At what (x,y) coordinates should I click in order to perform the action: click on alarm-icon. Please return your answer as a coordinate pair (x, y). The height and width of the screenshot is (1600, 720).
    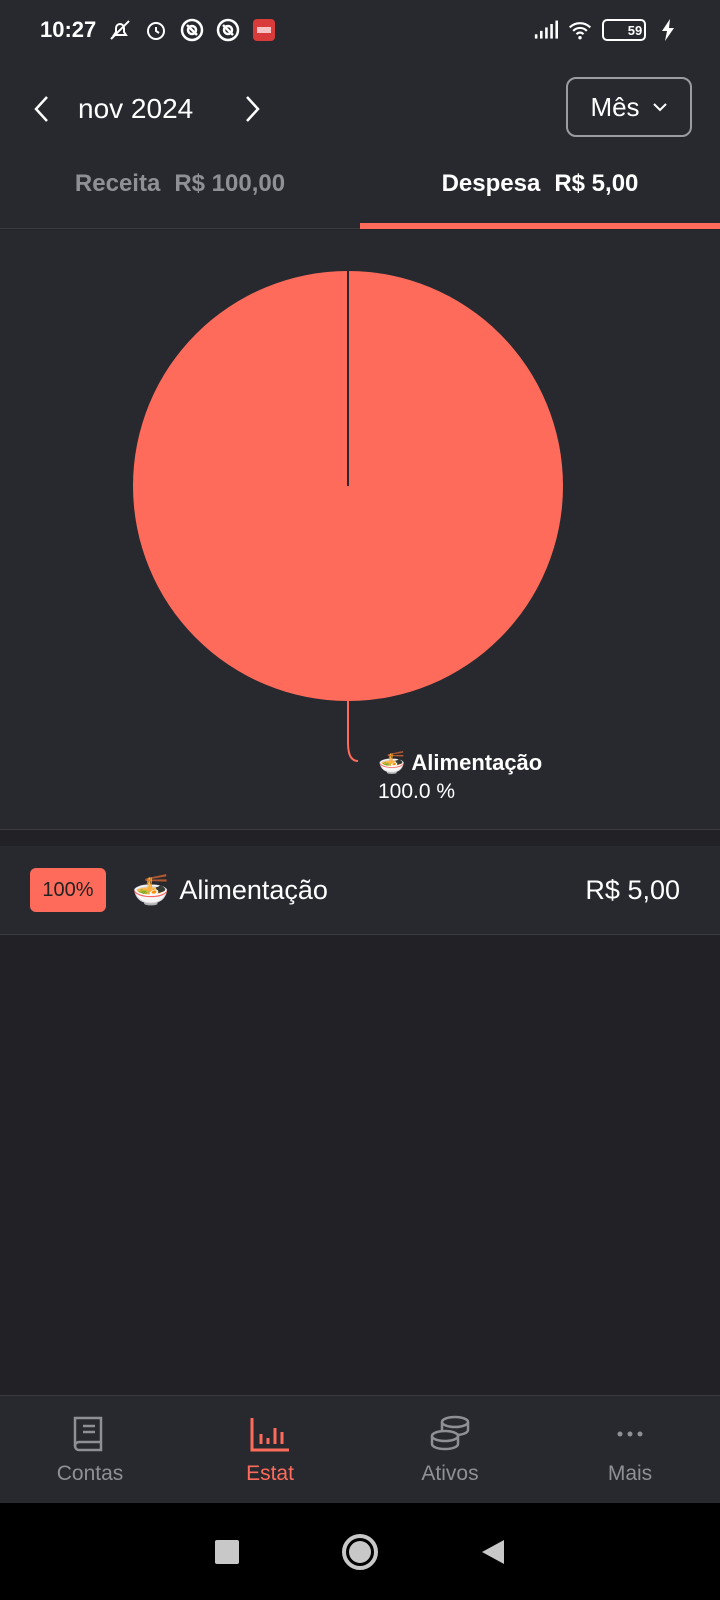
    Looking at the image, I should click on (156, 30).